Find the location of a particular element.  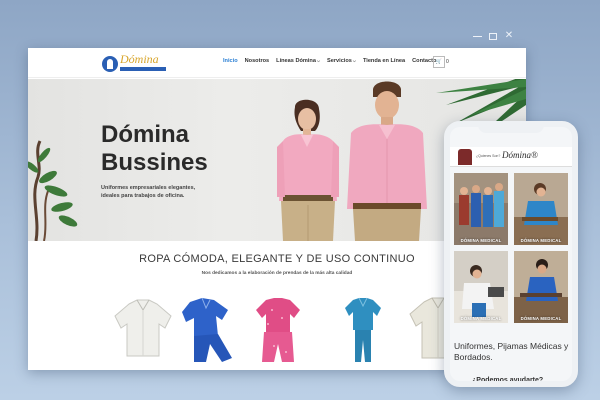

nav-item-lineas-label: Líneas Dómina is located at coordinates (296, 61).